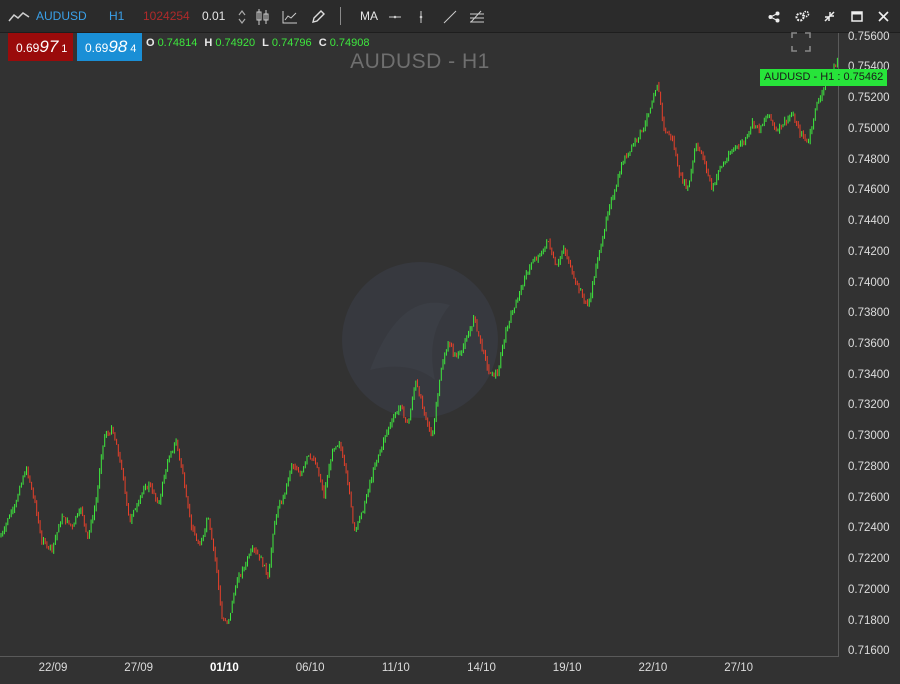 Image resolution: width=900 pixels, height=684 pixels. Describe the element at coordinates (869, 497) in the screenshot. I see `y-tick-label: 0.72600` at that location.